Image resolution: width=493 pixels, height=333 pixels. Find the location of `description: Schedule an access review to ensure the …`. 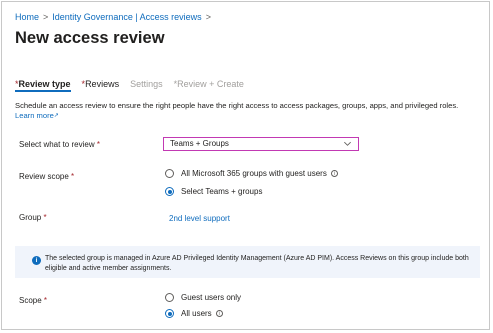

description: Schedule an access review to ensure the … is located at coordinates (247, 111).